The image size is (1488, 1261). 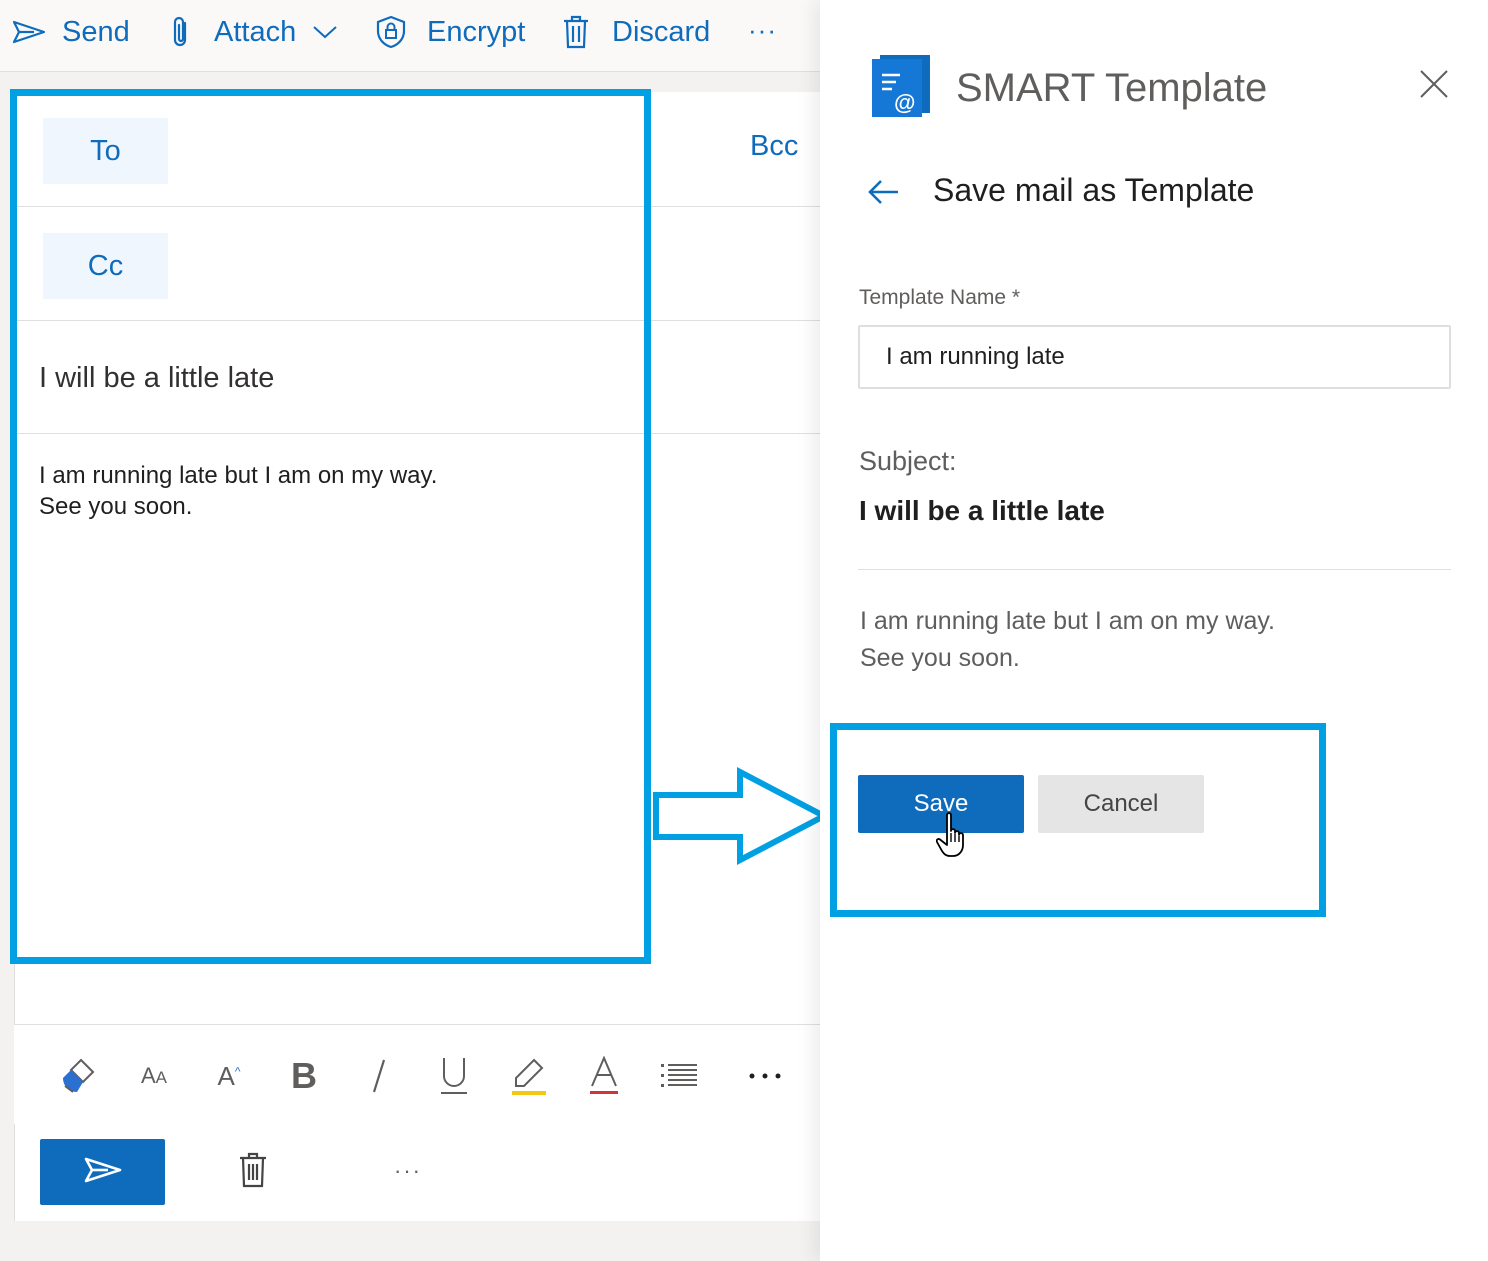 I want to click on more-toolbar-button: ···, so click(x=762, y=30).